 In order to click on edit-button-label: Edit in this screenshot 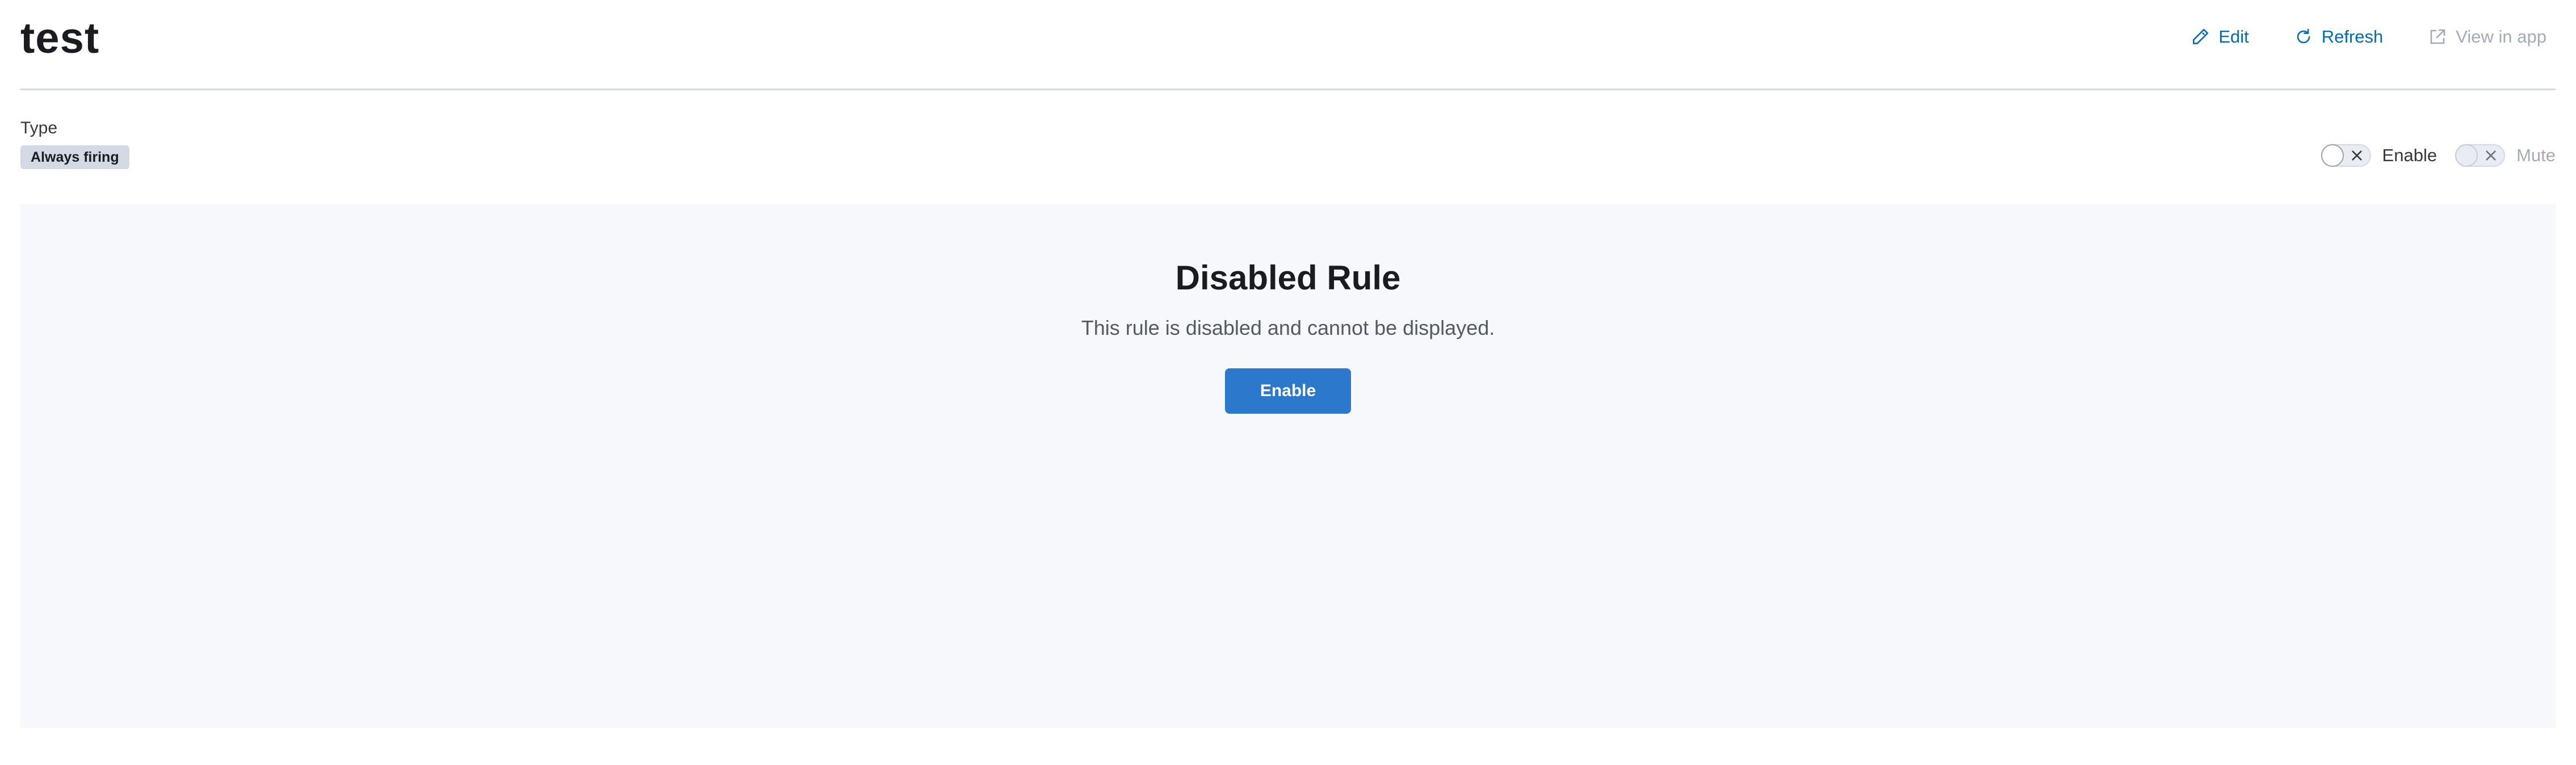, I will do `click(2234, 37)`.